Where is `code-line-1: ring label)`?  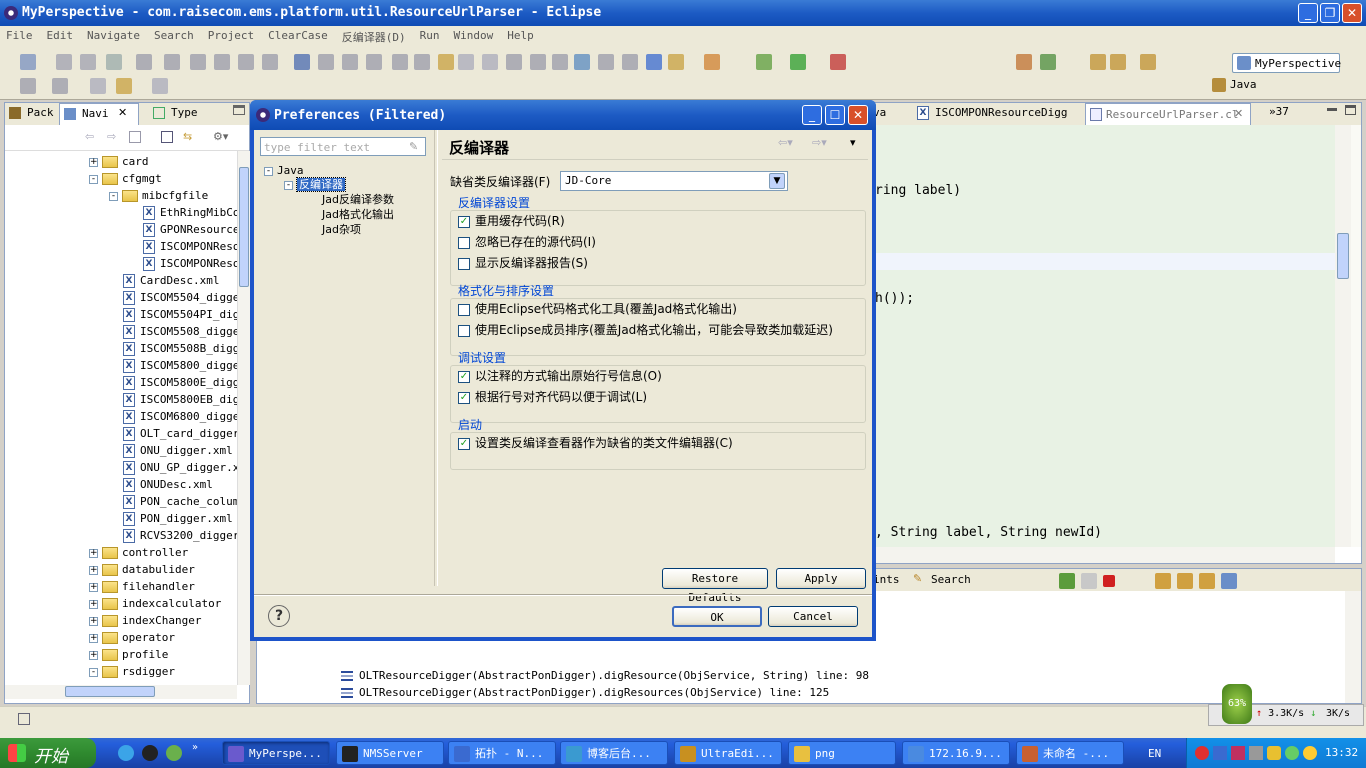
code-line-1: ring label) is located at coordinates (918, 190).